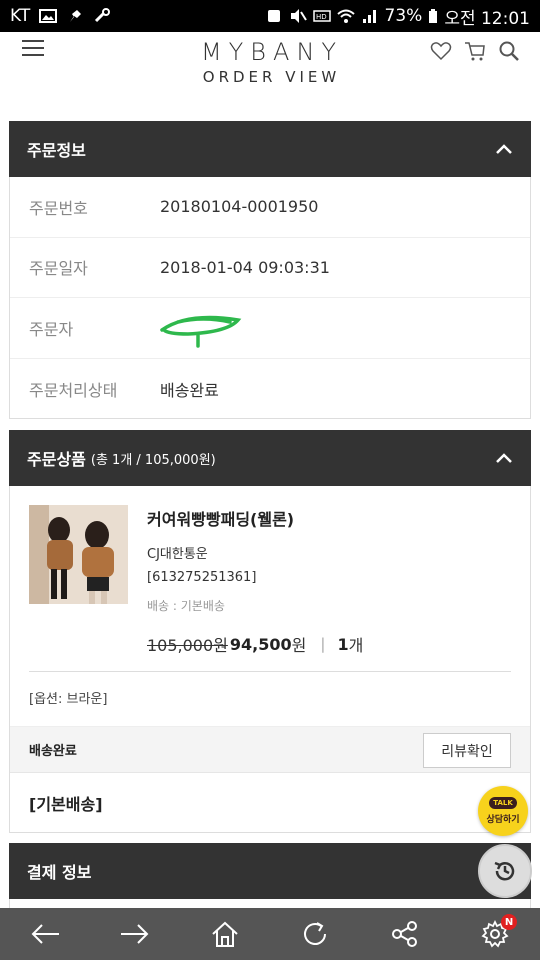 The width and height of the screenshot is (540, 960). What do you see at coordinates (298, 16) in the screenshot?
I see `mute-icon` at bounding box center [298, 16].